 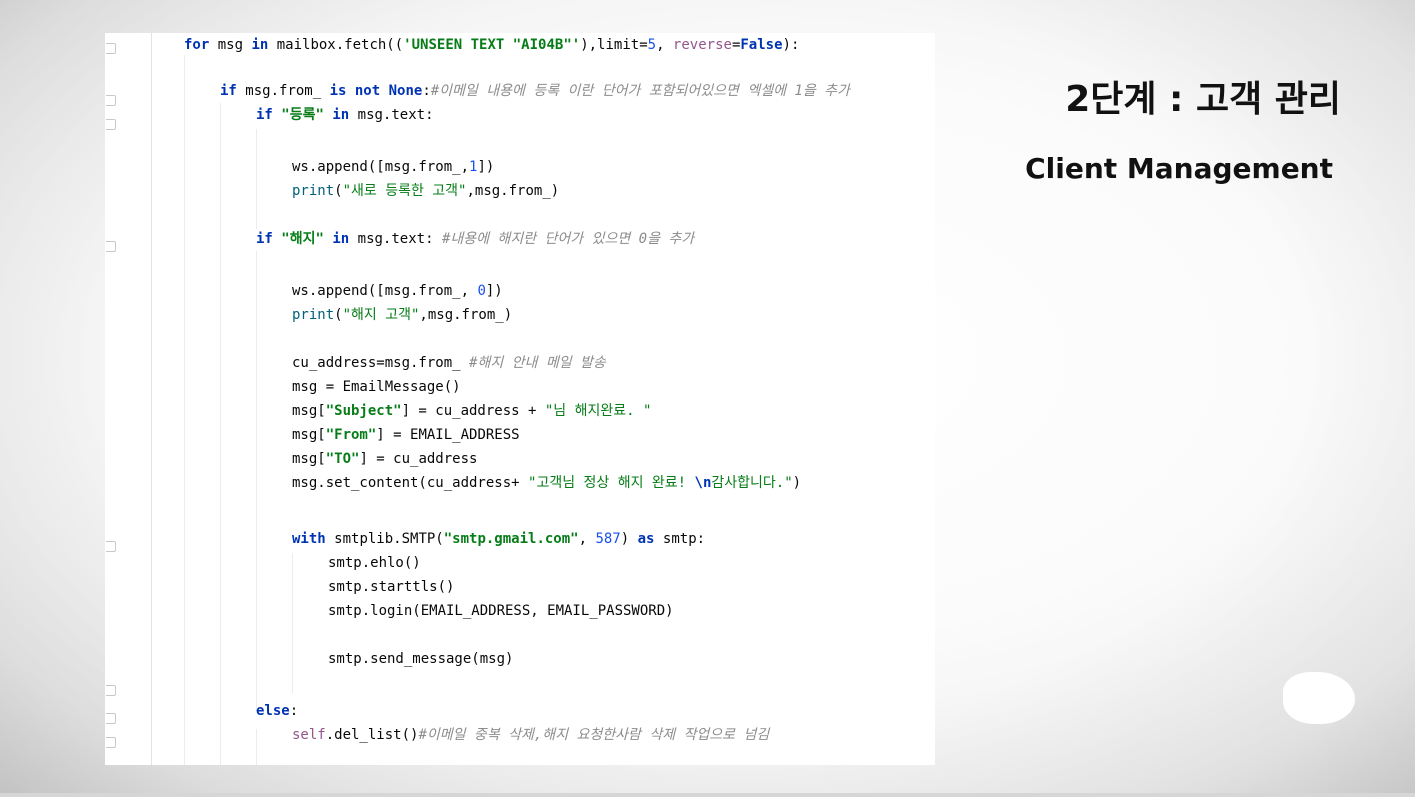 What do you see at coordinates (471, 411) in the screenshot?
I see `code-line: msg["Subject"] = cu_address + "님 해지완료. "` at bounding box center [471, 411].